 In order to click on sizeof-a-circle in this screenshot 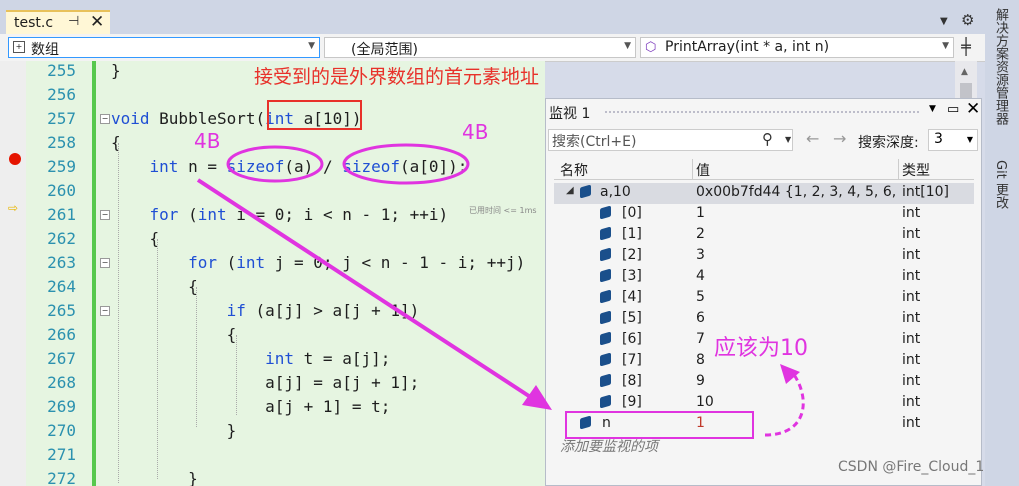, I will do `click(275, 164)`.